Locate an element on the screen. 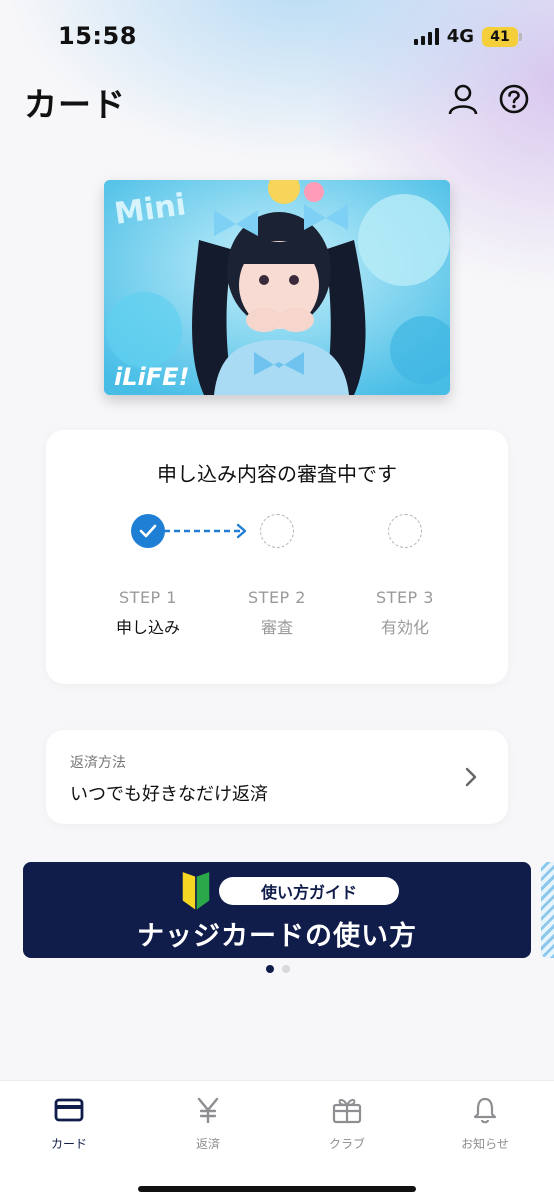 This screenshot has width=554, height=1200. application-status-title: 申し込み内容の審査中です is located at coordinates (277, 474).